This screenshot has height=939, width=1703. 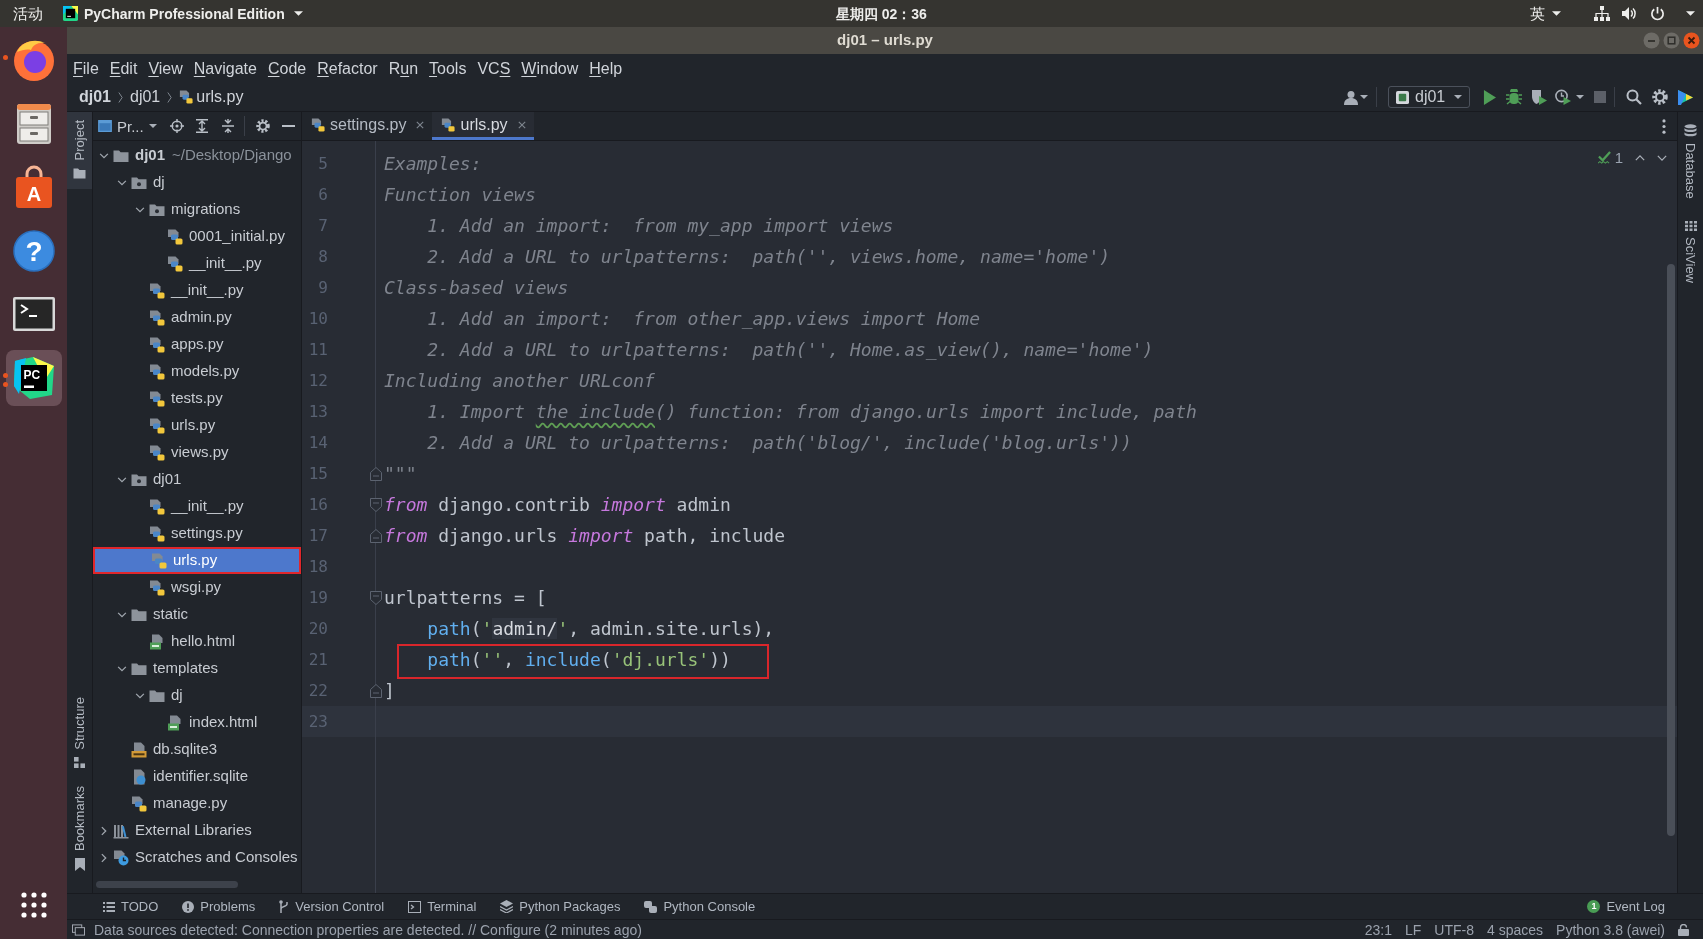 I want to click on tool-window-tab: Bookmarks, so click(x=79, y=829).